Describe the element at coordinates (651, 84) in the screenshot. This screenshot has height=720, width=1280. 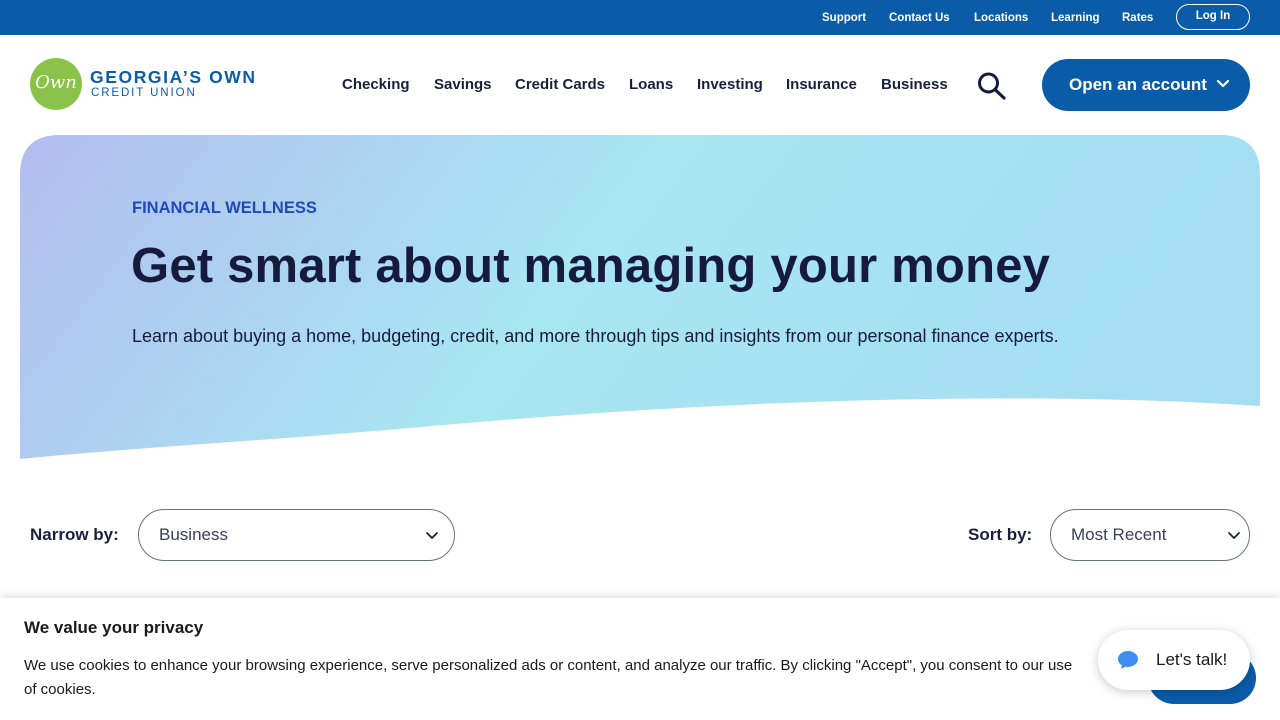
I see `nav-item-loans: Loans` at that location.